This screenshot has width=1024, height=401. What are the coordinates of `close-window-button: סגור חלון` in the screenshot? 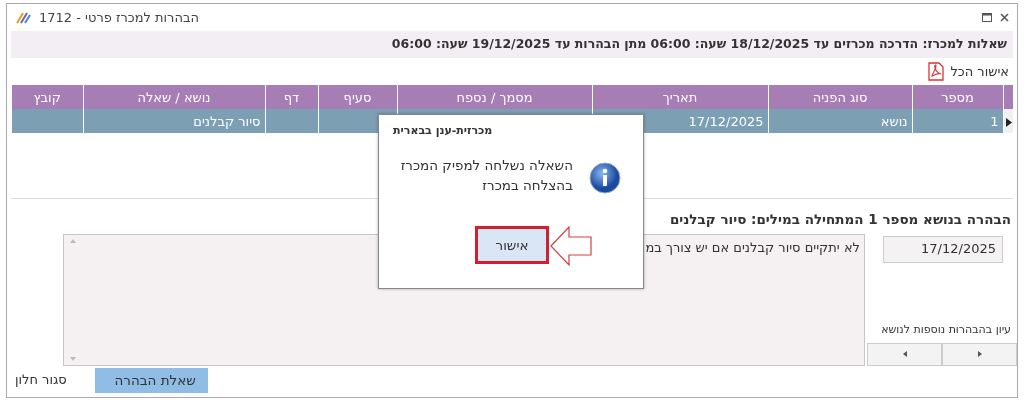 It's located at (41, 380).